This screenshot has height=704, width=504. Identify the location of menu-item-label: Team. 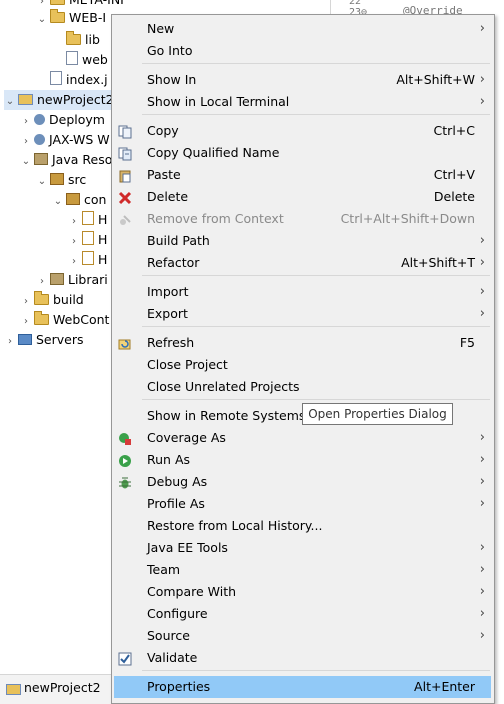
(164, 569).